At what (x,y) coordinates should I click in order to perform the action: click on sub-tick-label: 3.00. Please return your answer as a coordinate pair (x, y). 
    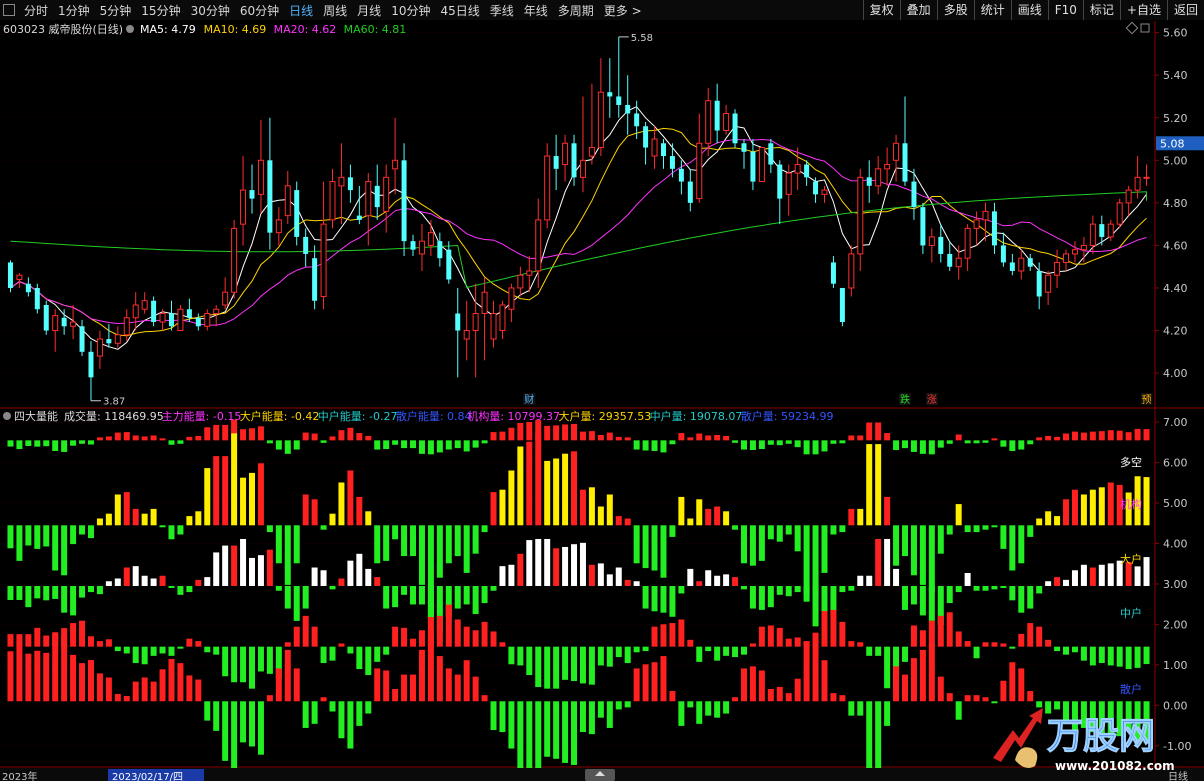
    Looking at the image, I should click on (1175, 584).